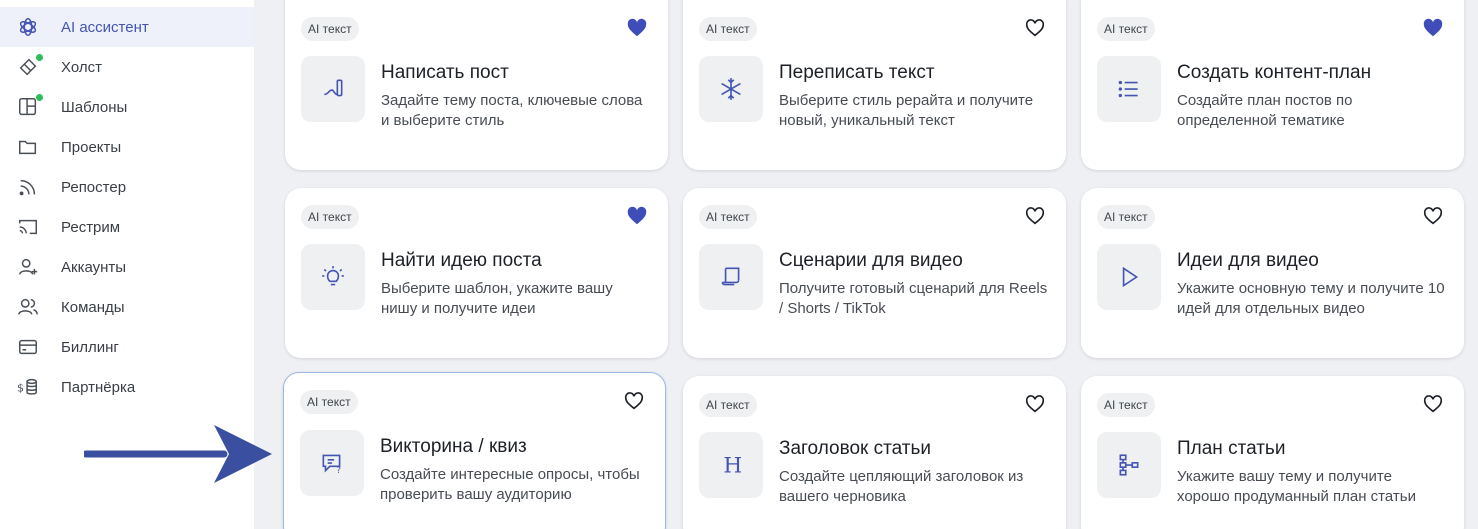 This screenshot has height=529, width=1478. Describe the element at coordinates (127, 347) in the screenshot. I see `sidebar-item-billing: Биллинг` at that location.